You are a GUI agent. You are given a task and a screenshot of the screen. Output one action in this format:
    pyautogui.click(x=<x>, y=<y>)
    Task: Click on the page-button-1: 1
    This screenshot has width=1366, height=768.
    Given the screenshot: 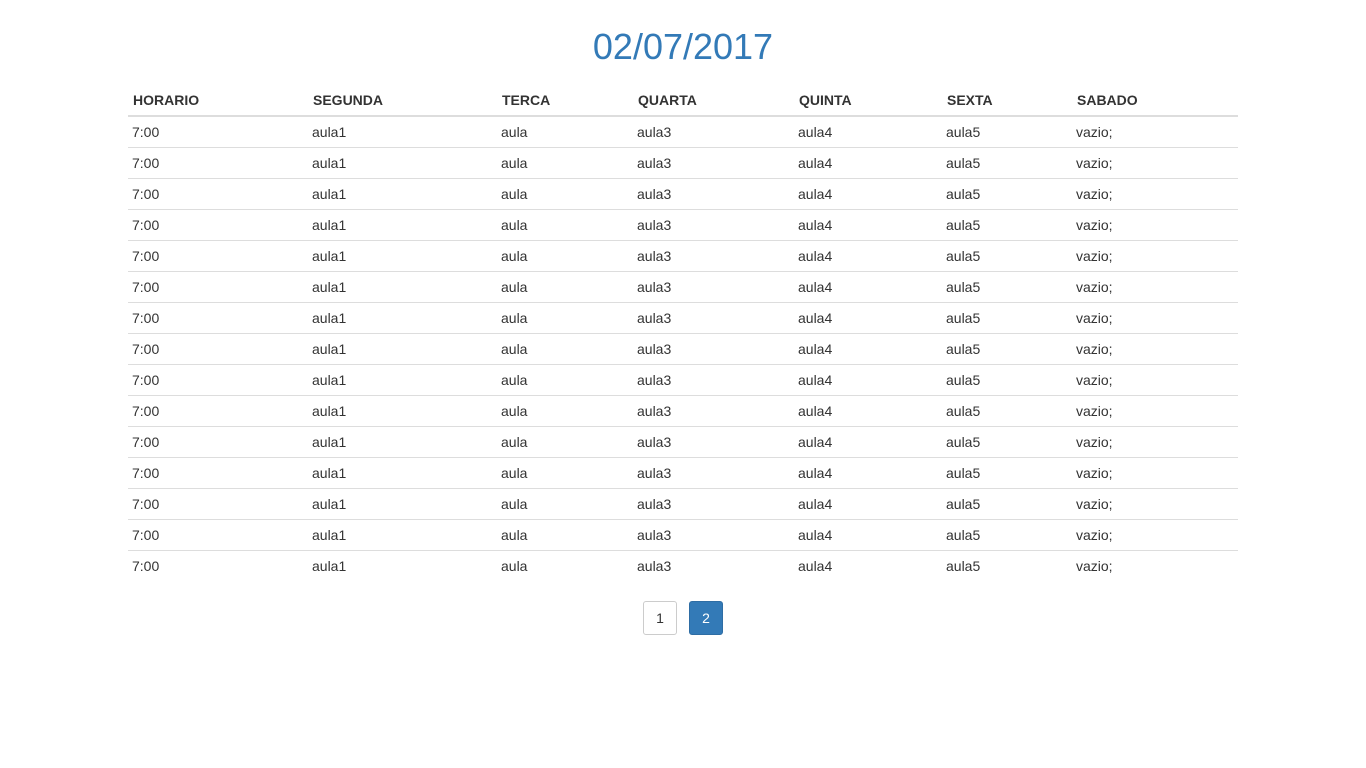 What is the action you would take?
    pyautogui.click(x=660, y=618)
    